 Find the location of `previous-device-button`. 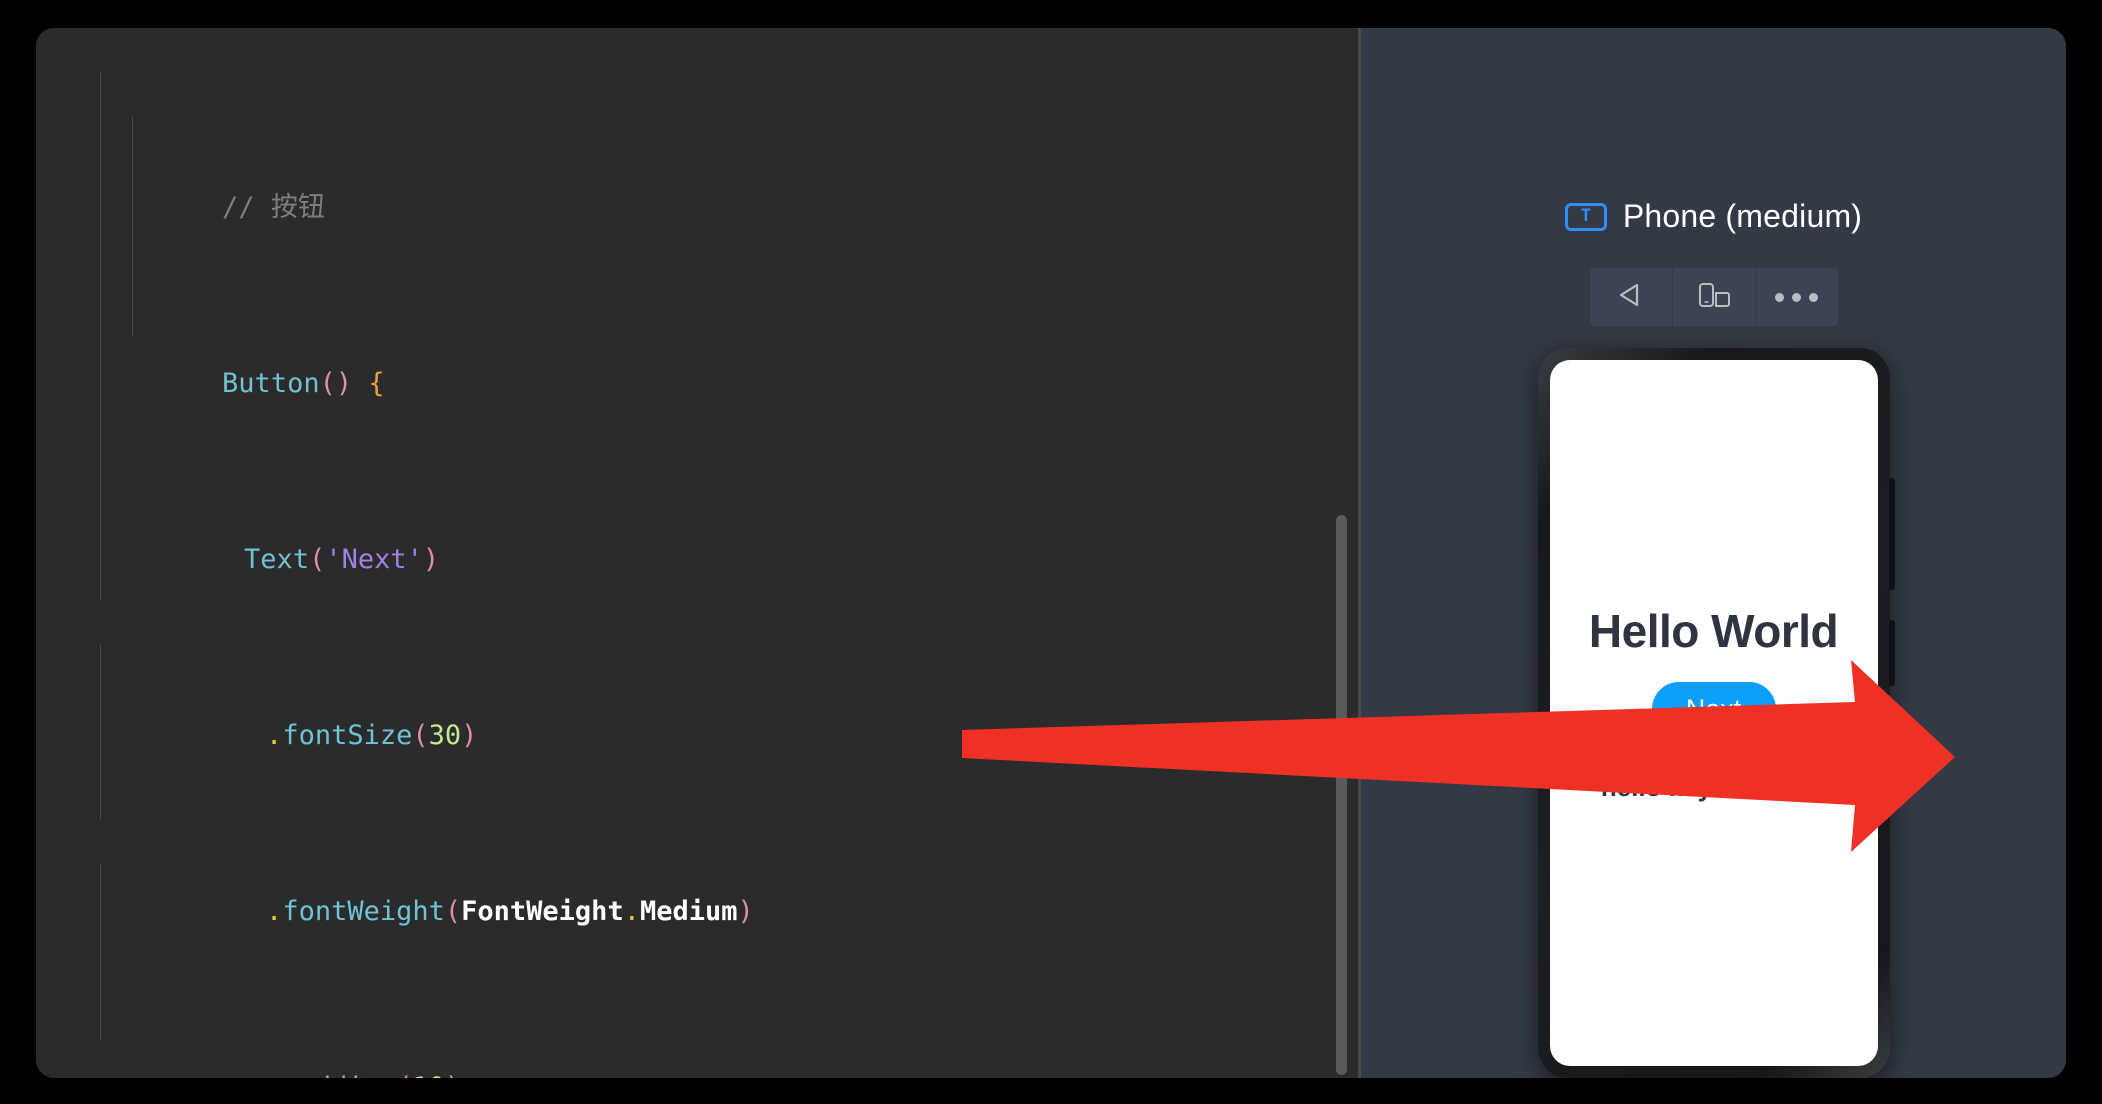

previous-device-button is located at coordinates (1631, 297).